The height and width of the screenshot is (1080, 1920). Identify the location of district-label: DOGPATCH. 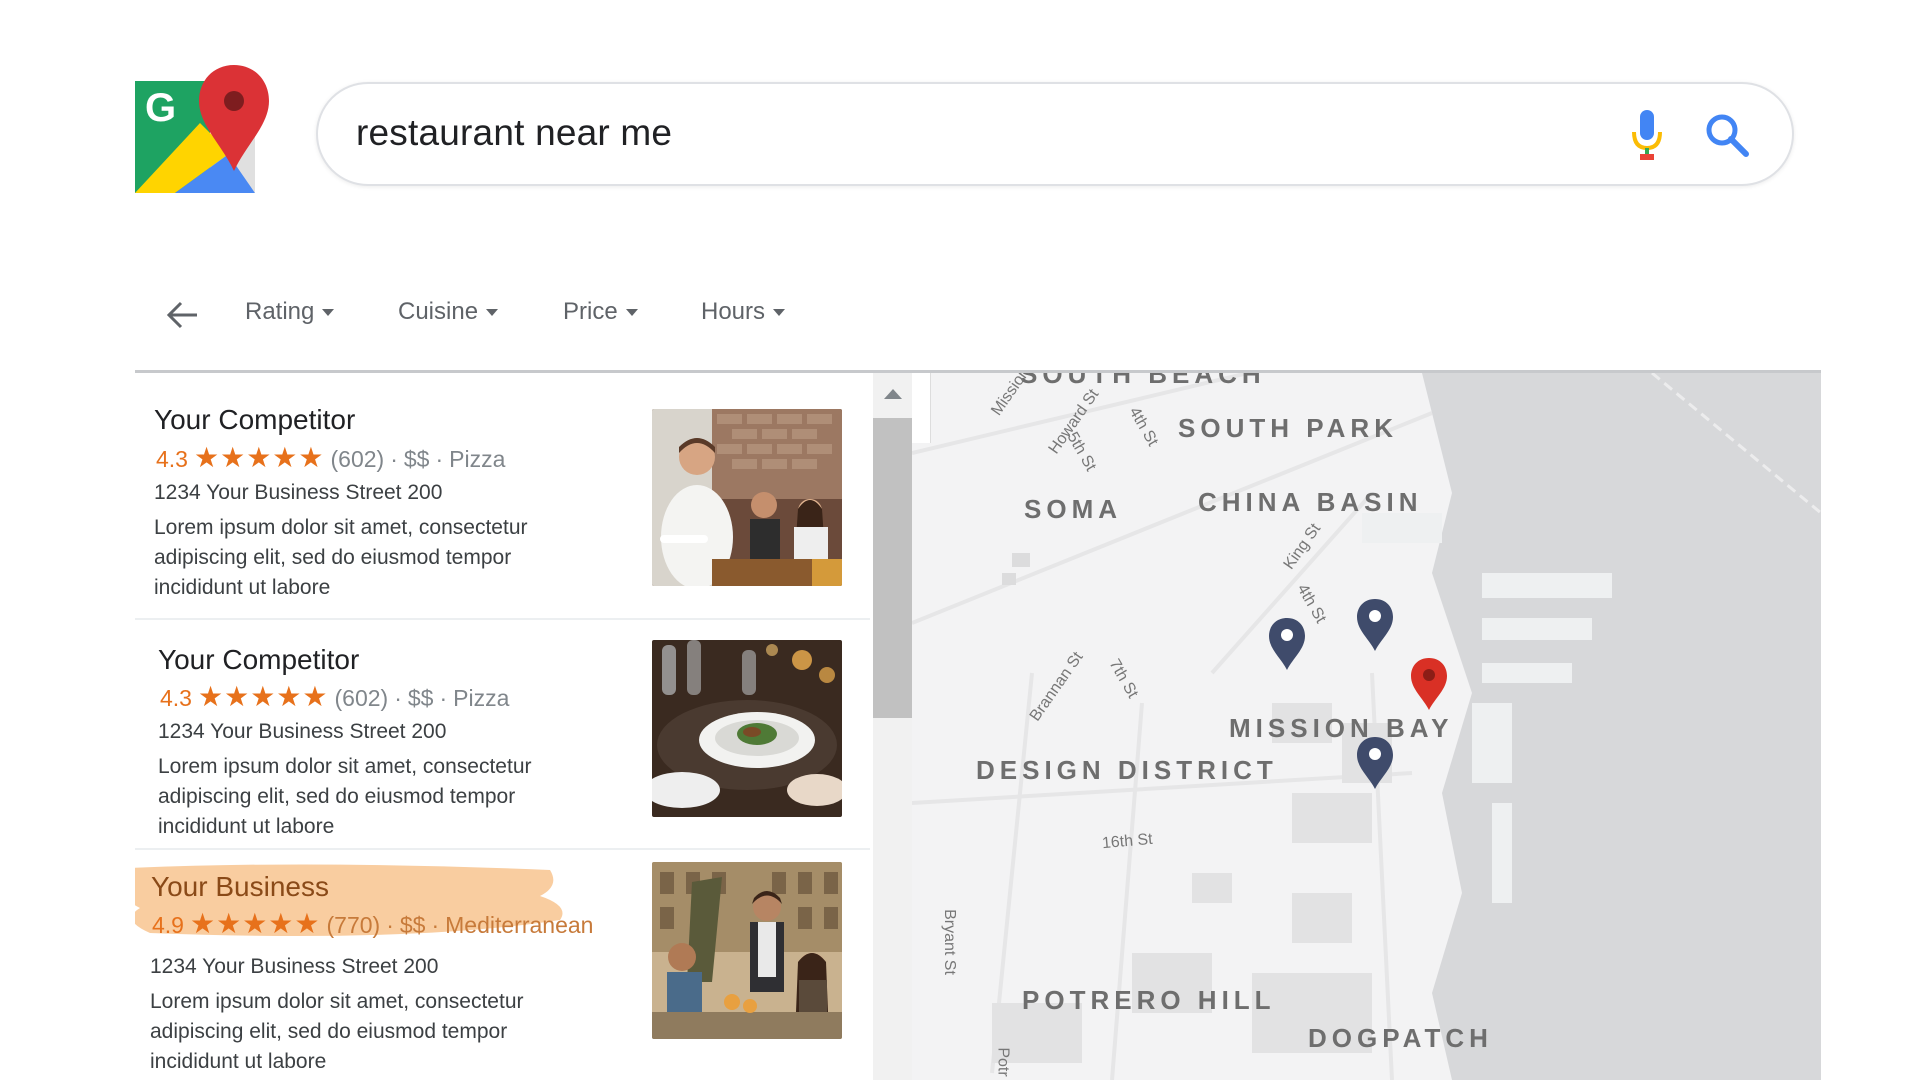
(1400, 1038).